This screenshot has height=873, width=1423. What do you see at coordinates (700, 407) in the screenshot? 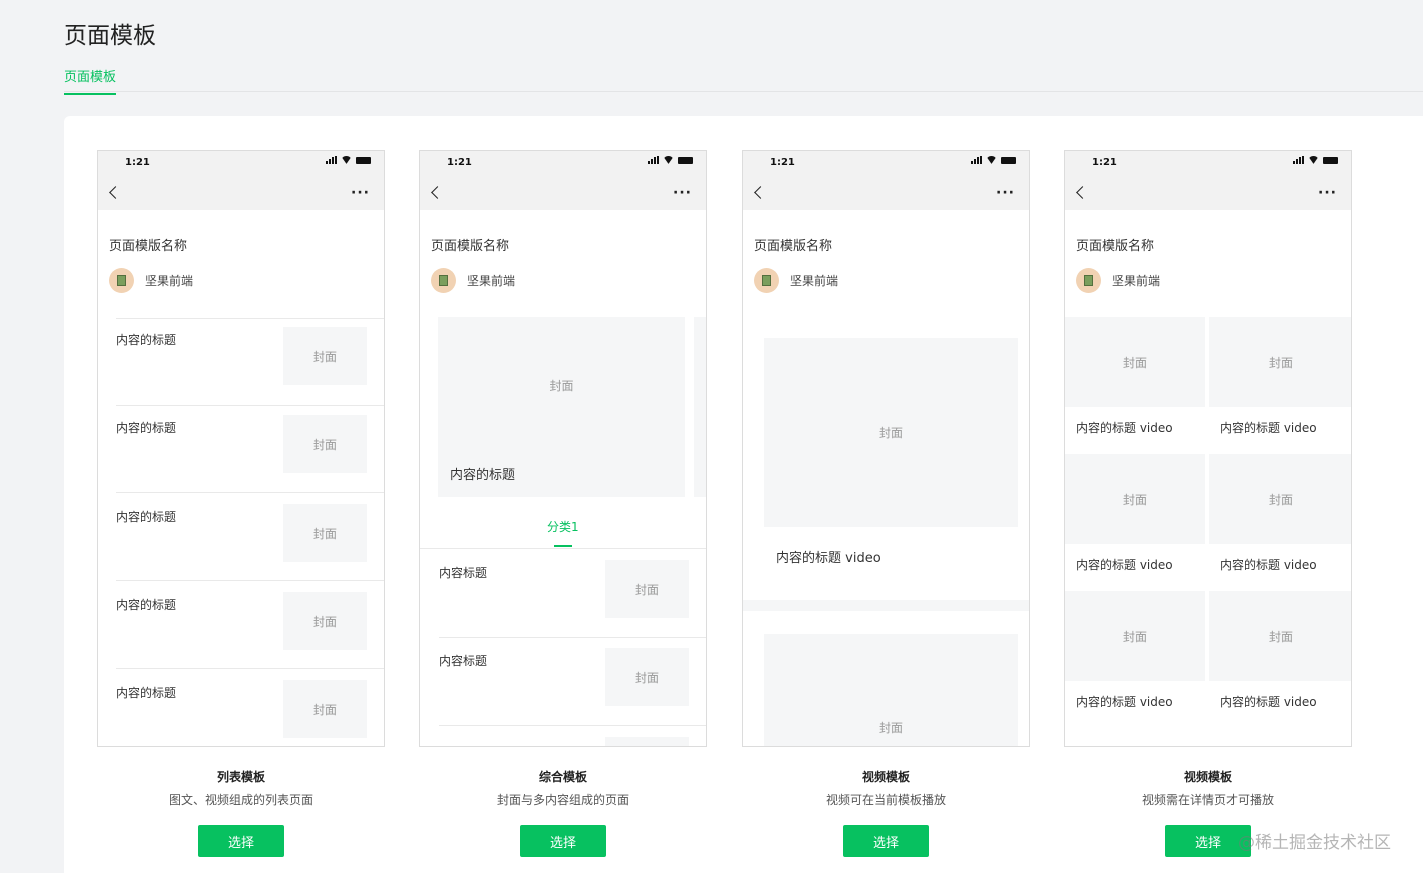
I see `next-hero-cover` at bounding box center [700, 407].